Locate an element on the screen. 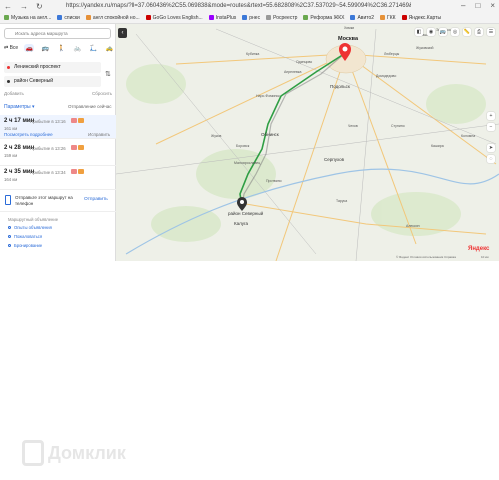  ann-item-2: Пожаловаться is located at coordinates (25, 236).